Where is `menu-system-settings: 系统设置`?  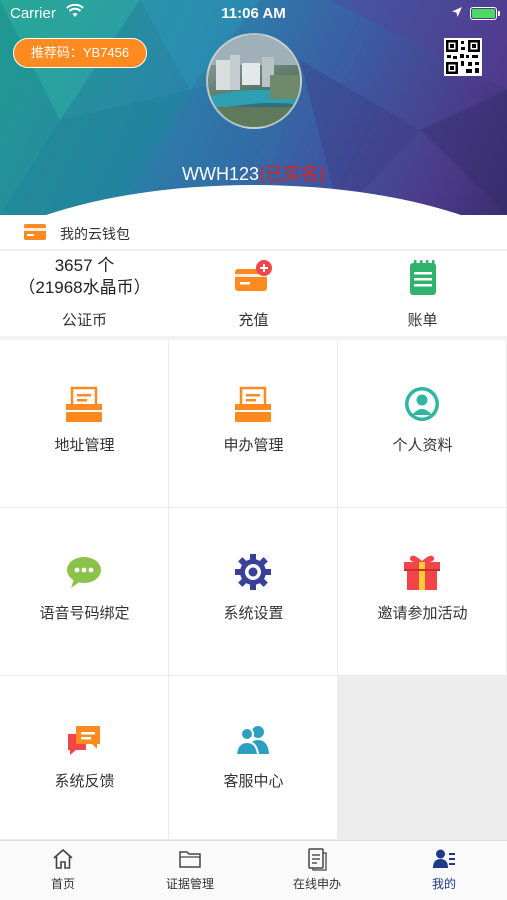
menu-system-settings: 系统设置 is located at coordinates (253, 592).